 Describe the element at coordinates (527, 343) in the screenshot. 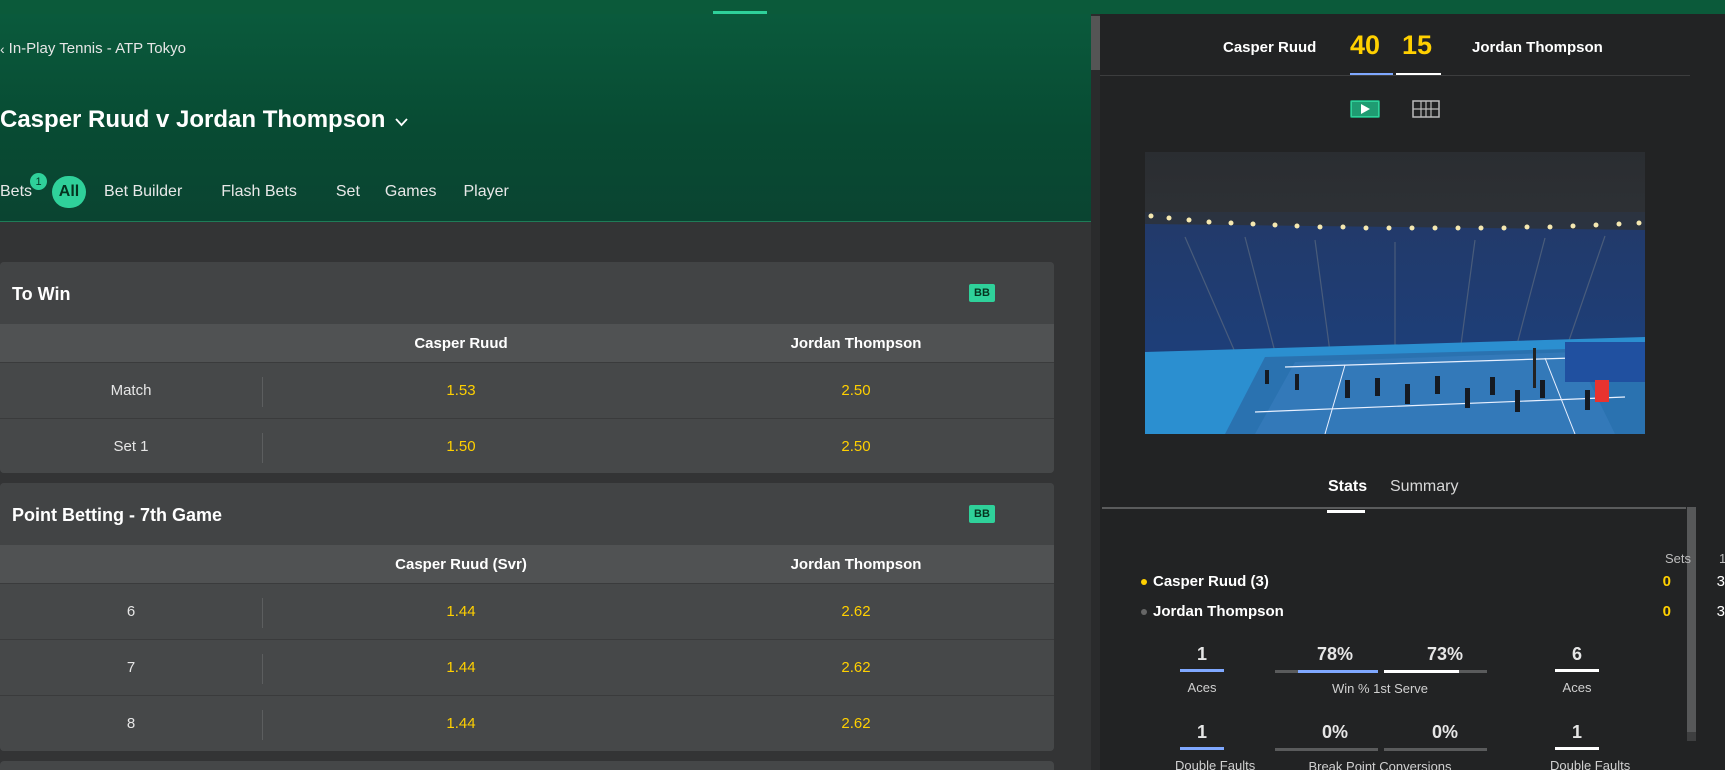

I see `market-column-headers: Casper Ruud Jordan Thompson` at that location.